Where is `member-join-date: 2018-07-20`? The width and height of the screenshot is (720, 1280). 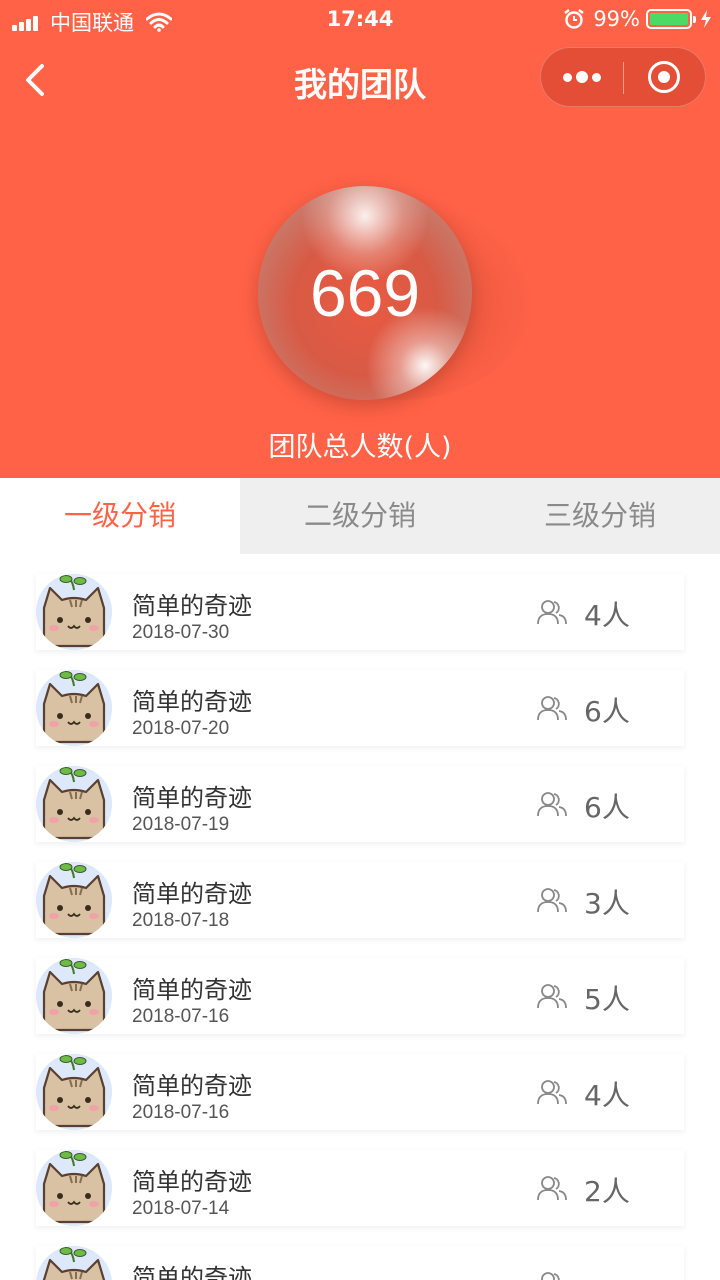 member-join-date: 2018-07-20 is located at coordinates (181, 728).